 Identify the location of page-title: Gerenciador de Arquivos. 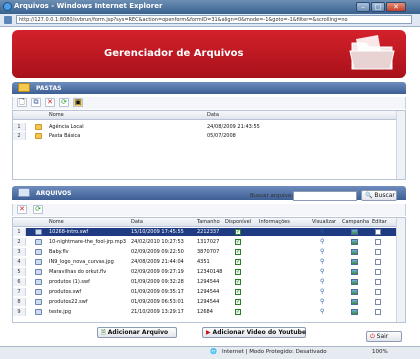
(174, 53).